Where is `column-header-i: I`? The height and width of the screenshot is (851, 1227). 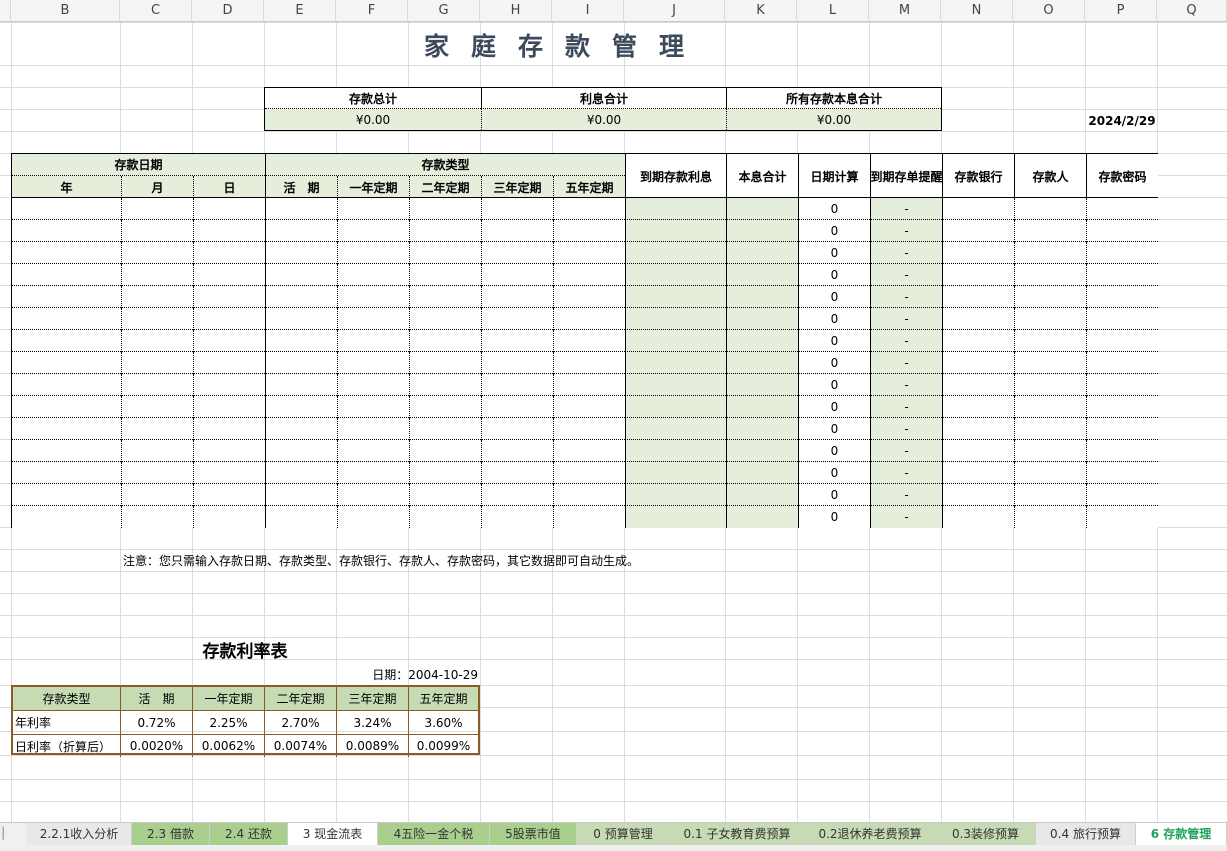 column-header-i: I is located at coordinates (588, 11).